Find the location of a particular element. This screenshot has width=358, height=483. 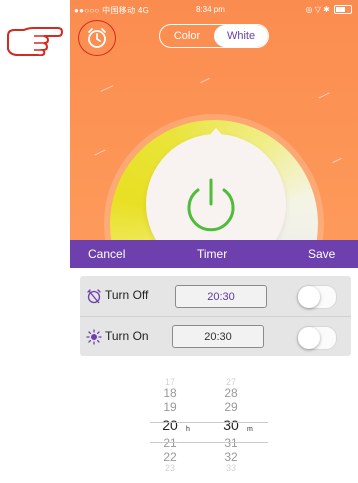

timer-settings: Turn Off 20:30 Turn On 20:30 is located at coordinates (215, 316).